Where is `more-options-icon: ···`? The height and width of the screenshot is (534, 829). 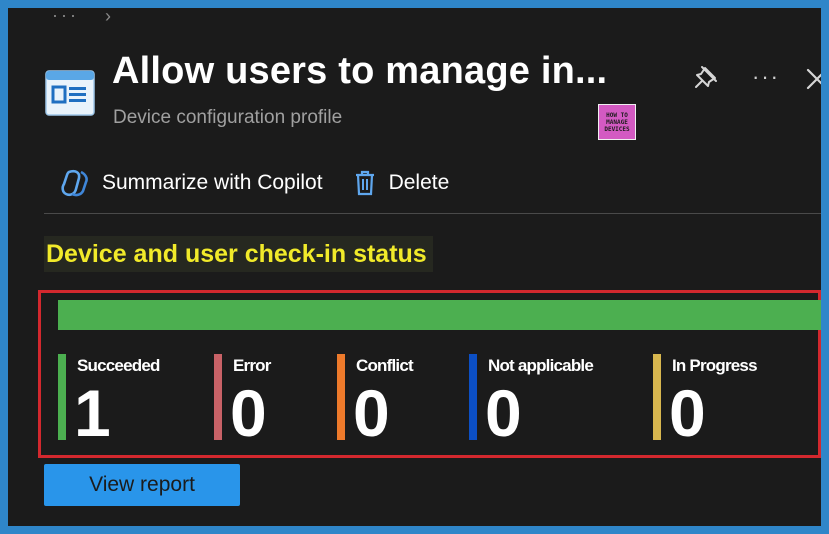
more-options-icon: ··· is located at coordinates (766, 77).